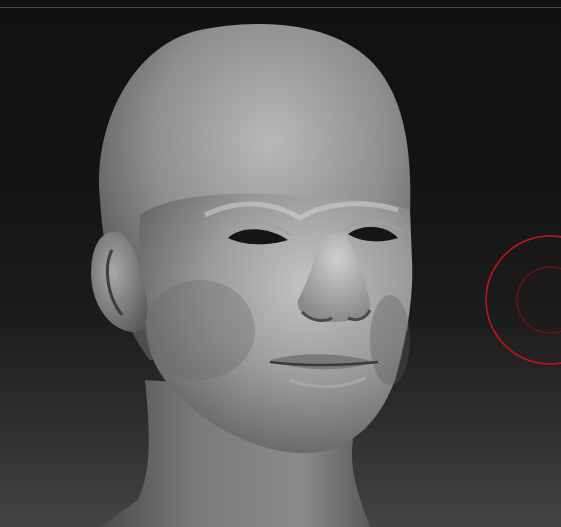 This screenshot has width=561, height=527. What do you see at coordinates (538, 300) in the screenshot?
I see `brush-inner-ring-icon` at bounding box center [538, 300].